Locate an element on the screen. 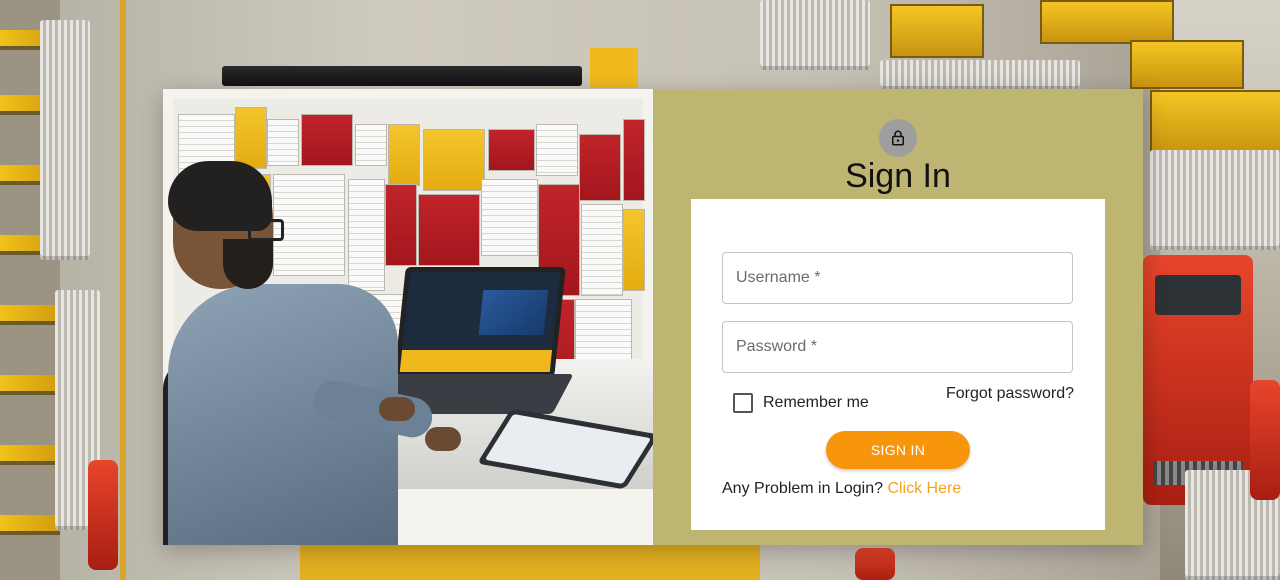 The width and height of the screenshot is (1280, 580). remember-me-label: Remember me is located at coordinates (816, 402).